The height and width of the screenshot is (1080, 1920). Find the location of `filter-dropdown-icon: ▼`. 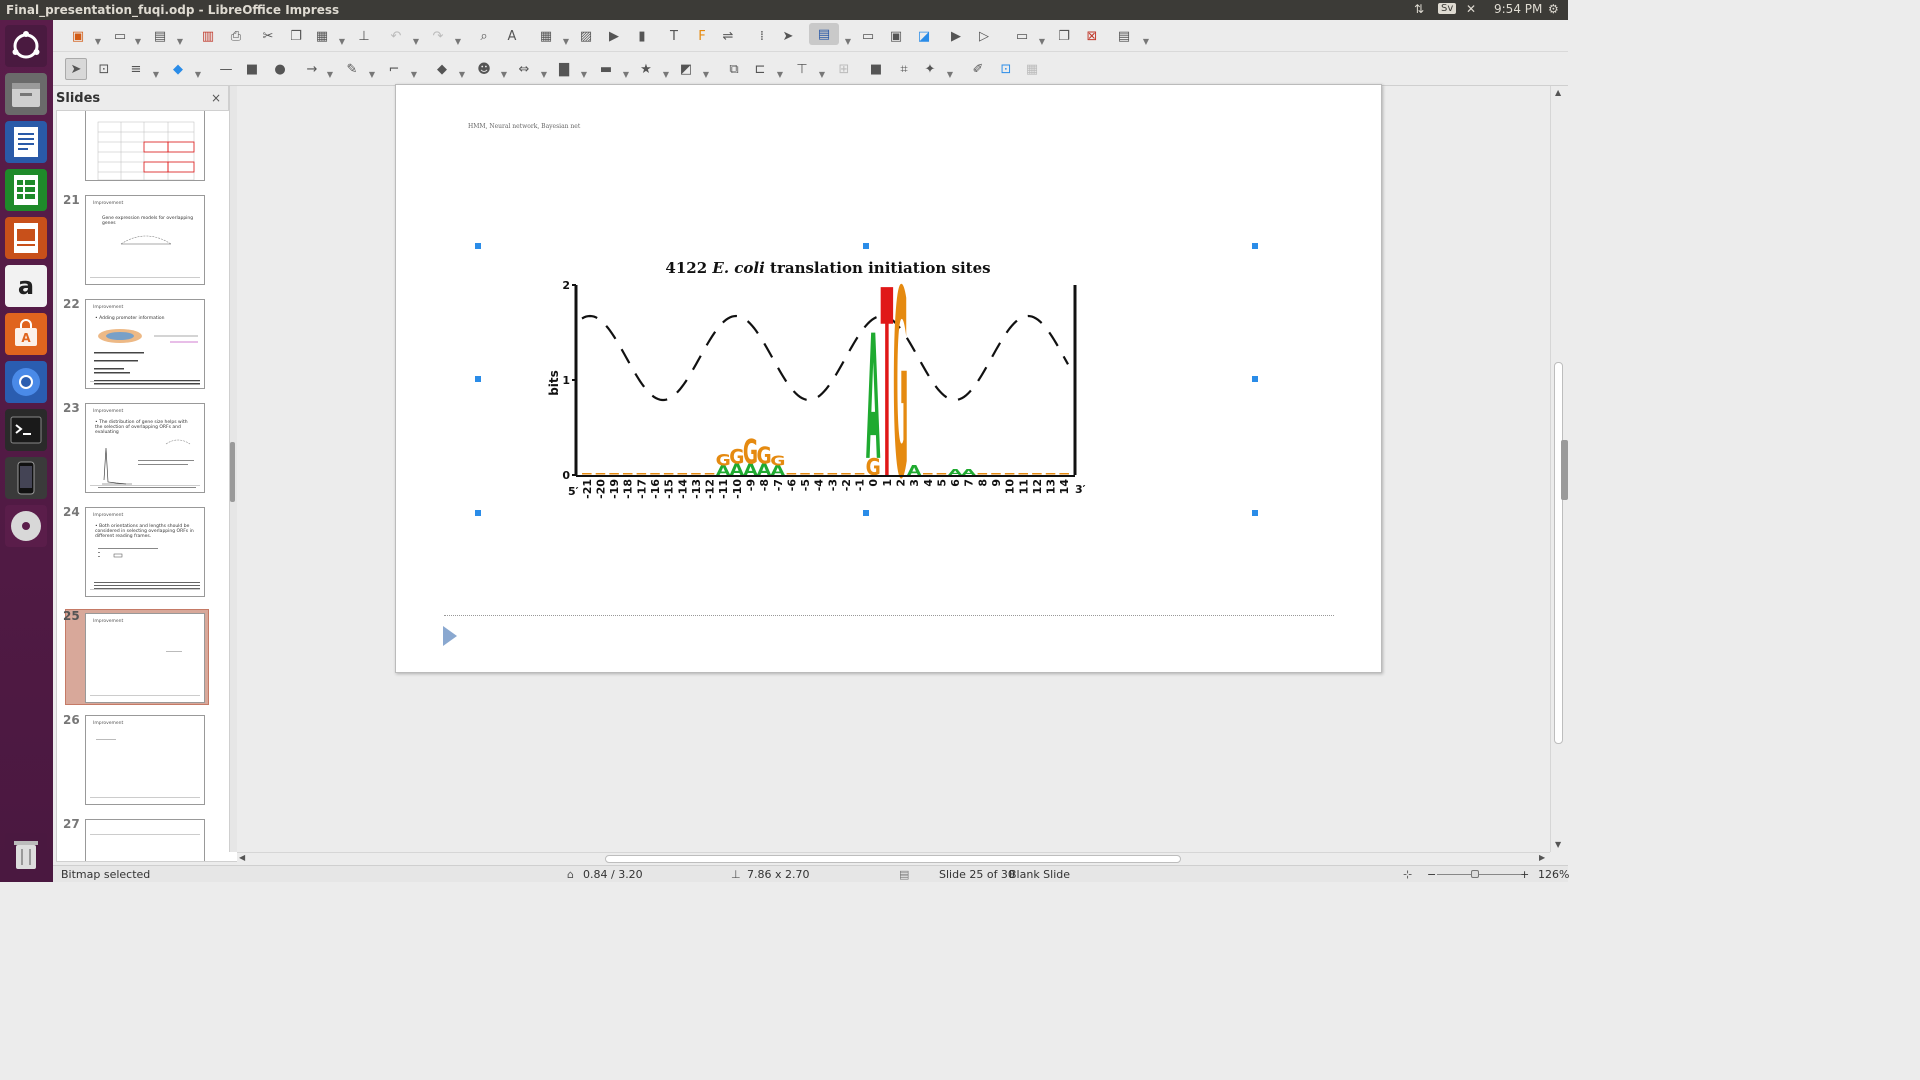

filter-dropdown-icon: ▼ is located at coordinates (950, 74).